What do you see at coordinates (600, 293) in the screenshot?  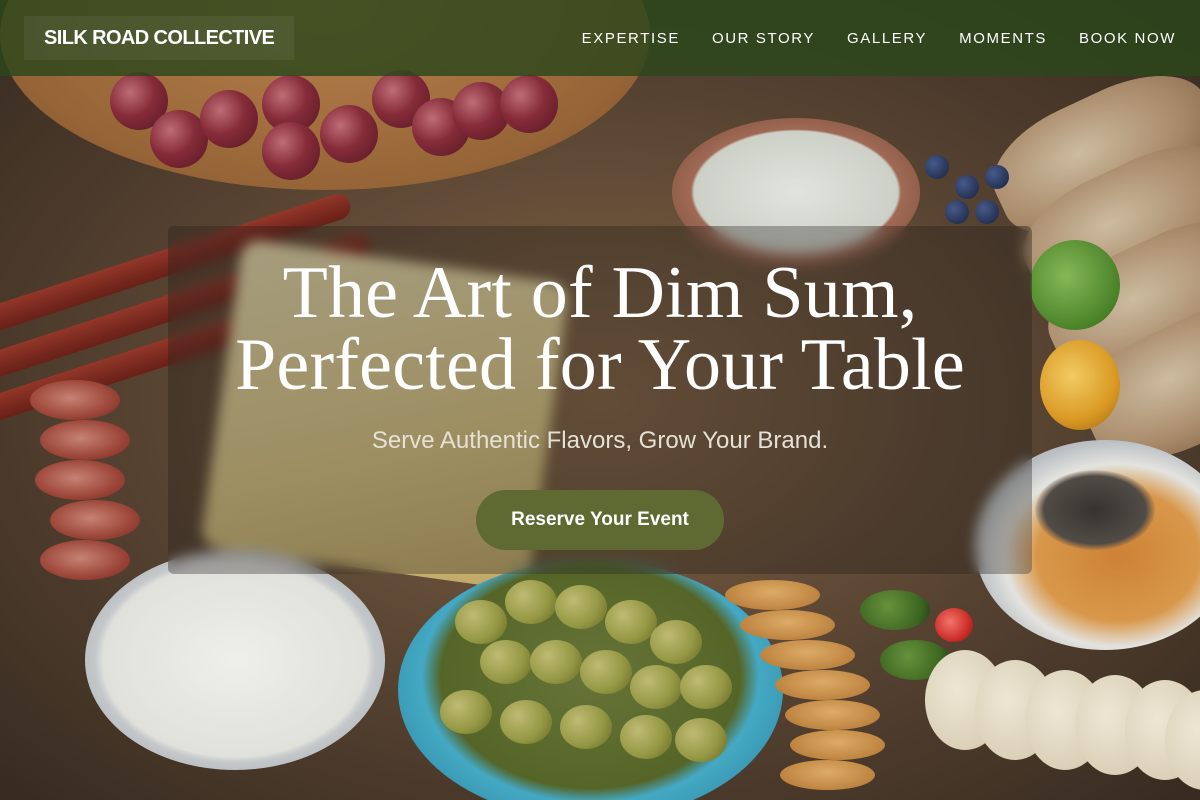 I see `hero-title-line-1: The Art of Dim Sum,` at bounding box center [600, 293].